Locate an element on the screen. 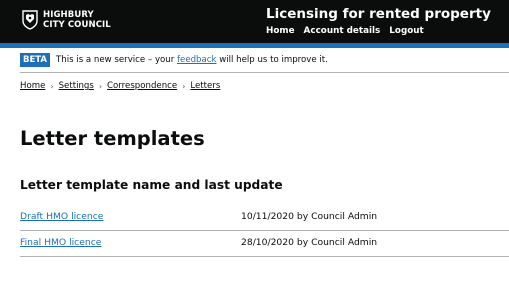  beta-tag: BETA is located at coordinates (35, 60).